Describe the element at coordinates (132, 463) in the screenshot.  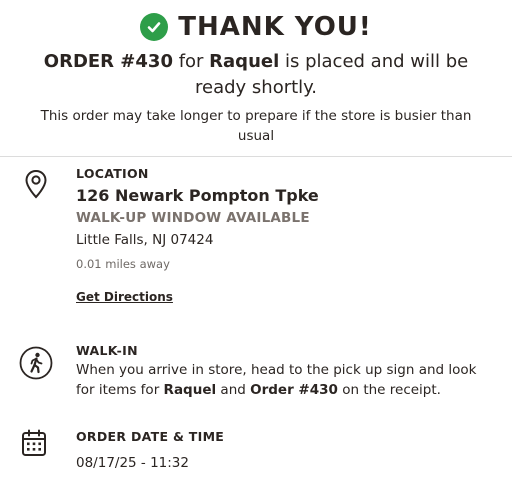
I see `order-date-value: 08/17/25 - 11:32` at that location.